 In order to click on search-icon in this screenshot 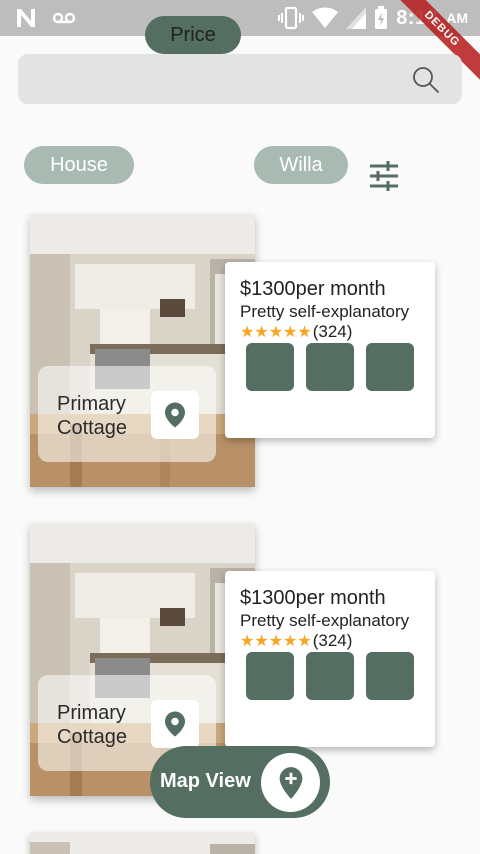, I will do `click(426, 80)`.